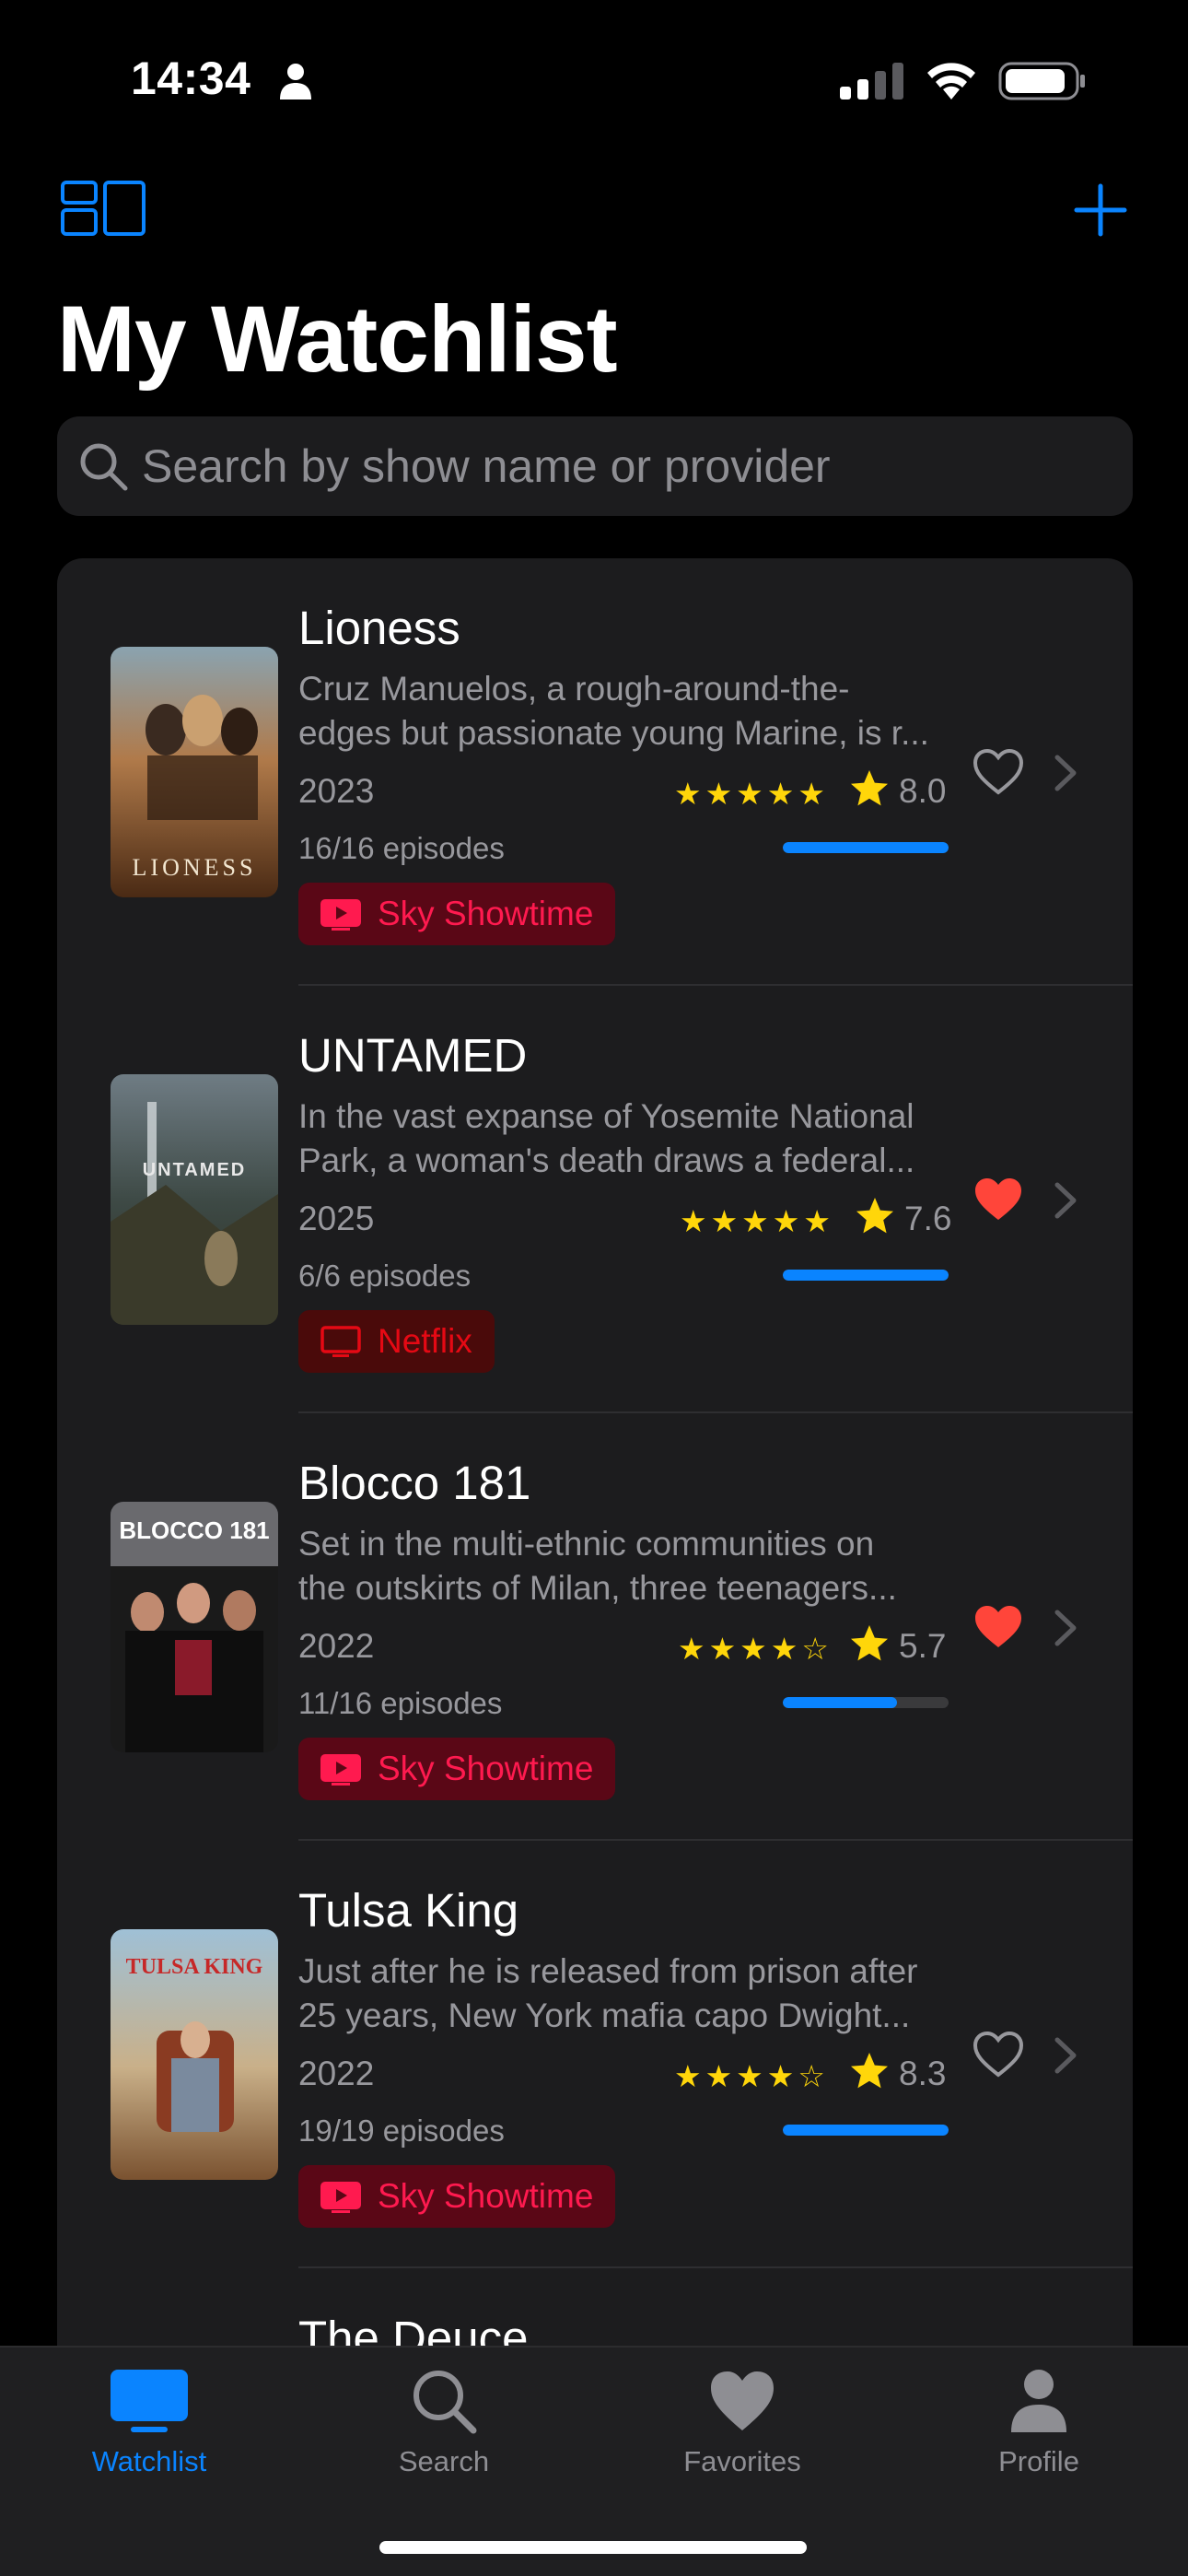 This screenshot has height=2576, width=1188. What do you see at coordinates (385, 1276) in the screenshot?
I see `episode-count: 6/6 episodes` at bounding box center [385, 1276].